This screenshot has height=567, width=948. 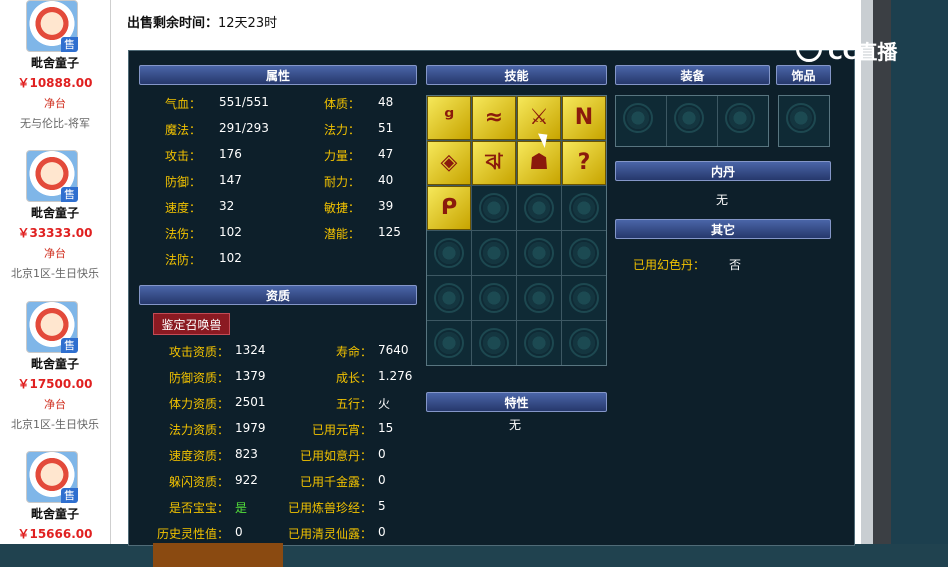 What do you see at coordinates (329, 508) in the screenshot?
I see `aptitude-label: 已用炼兽珍经：` at bounding box center [329, 508].